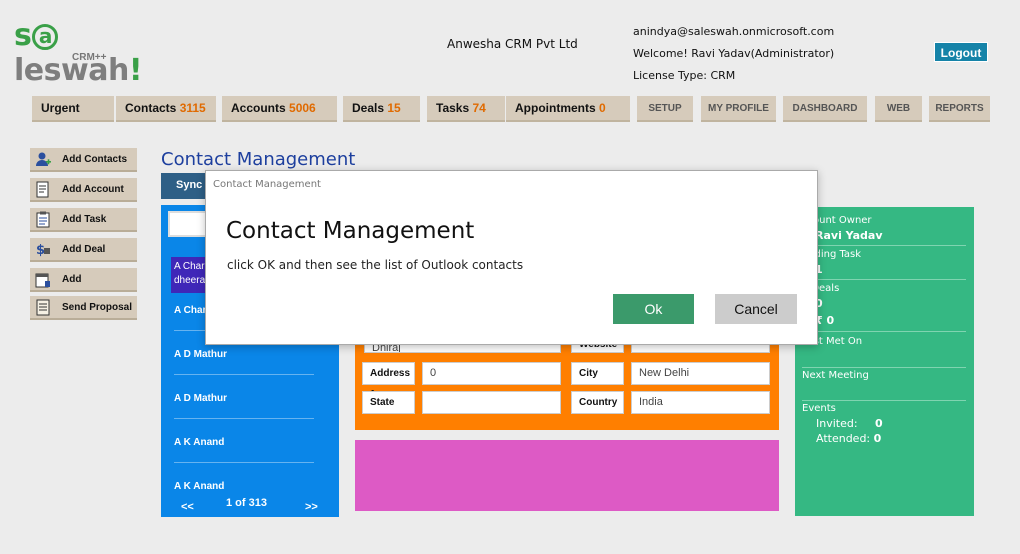 The width and height of the screenshot is (1020, 554). I want to click on pending-task-label: ending Task, so click(832, 254).